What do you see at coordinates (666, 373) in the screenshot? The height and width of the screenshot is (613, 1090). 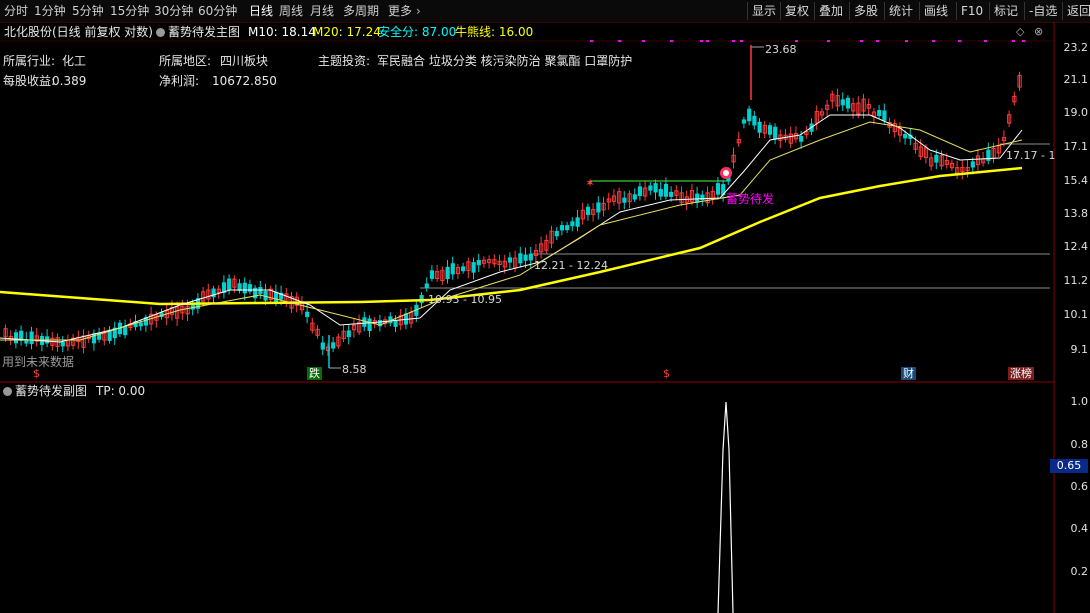 I see `dividend-badge-2: $` at bounding box center [666, 373].